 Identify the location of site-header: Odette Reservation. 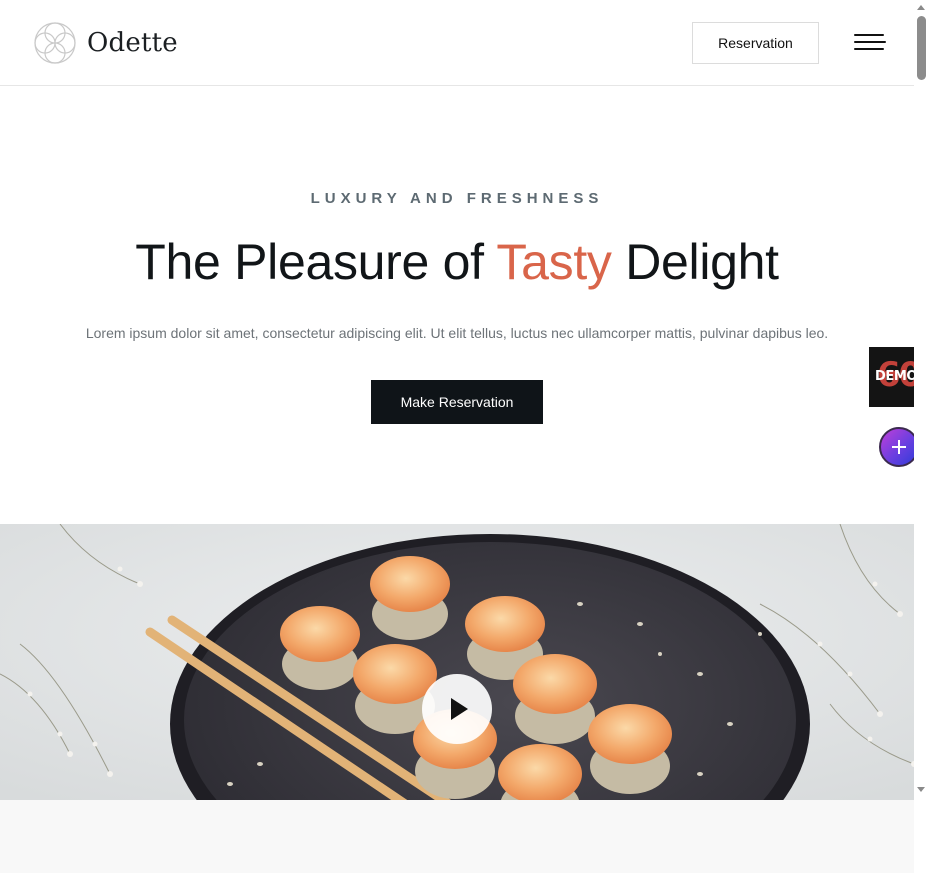
(457, 43).